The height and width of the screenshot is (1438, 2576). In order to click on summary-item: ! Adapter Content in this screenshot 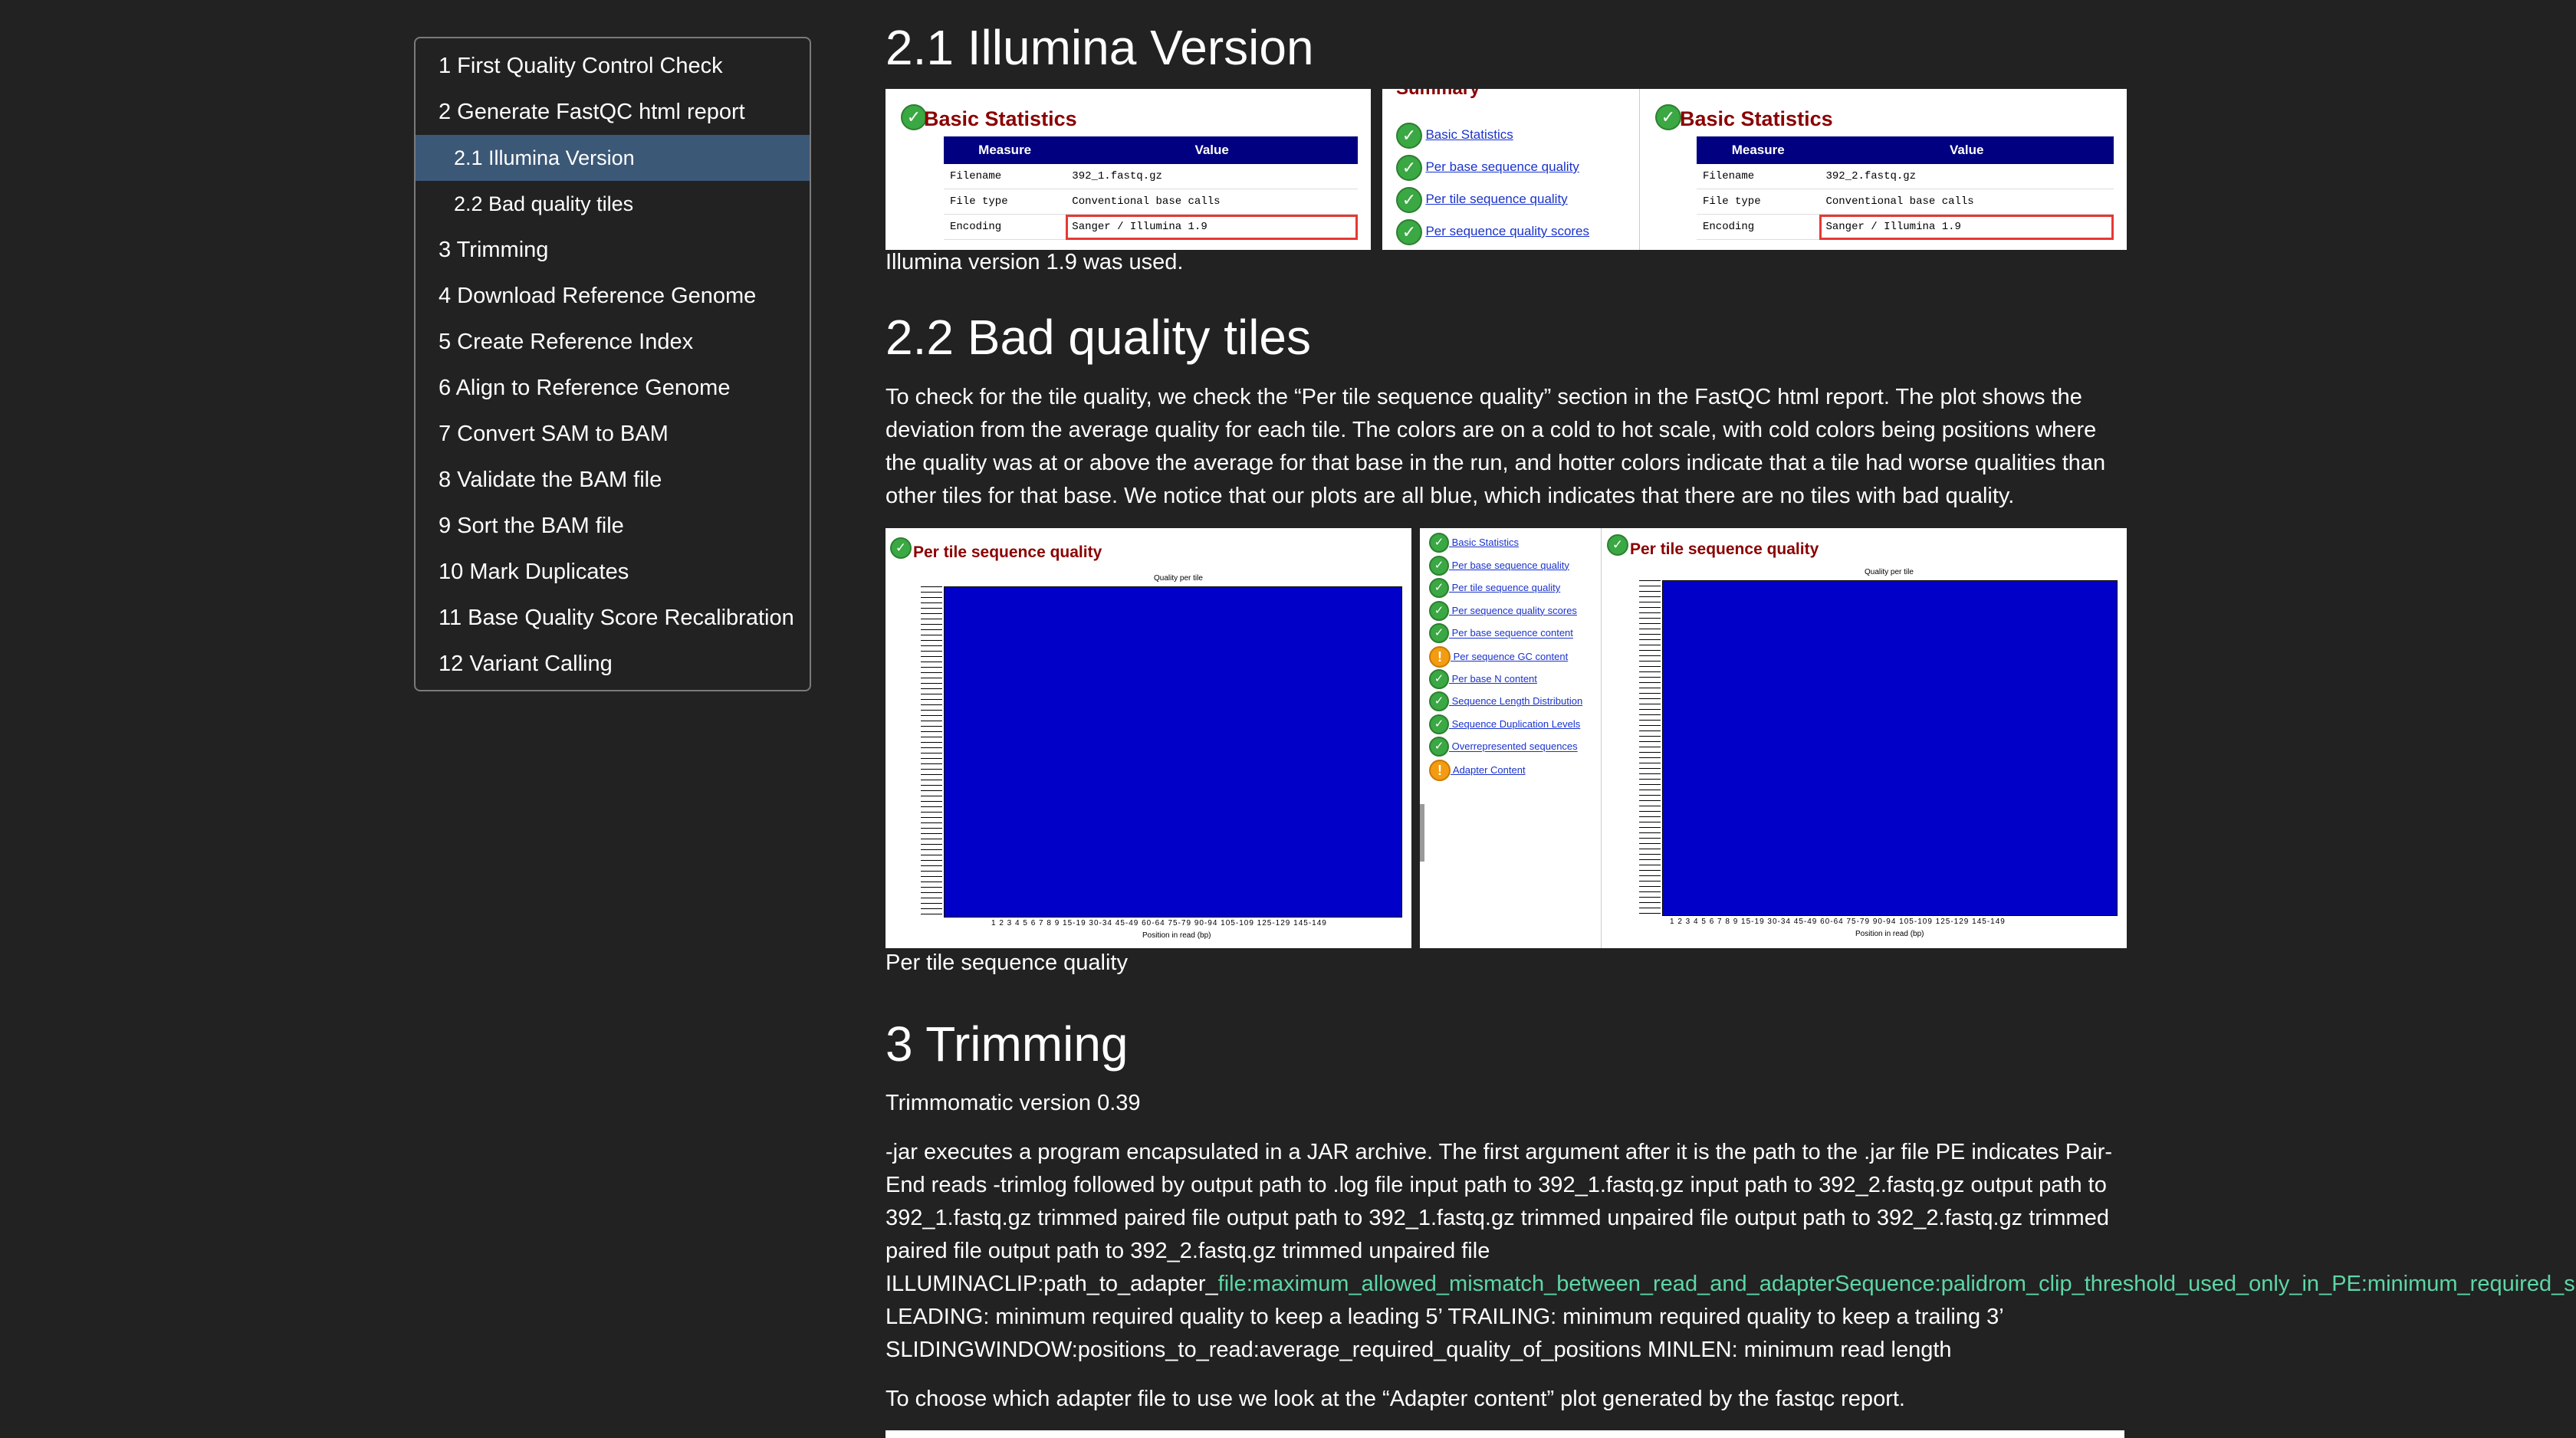, I will do `click(1477, 770)`.